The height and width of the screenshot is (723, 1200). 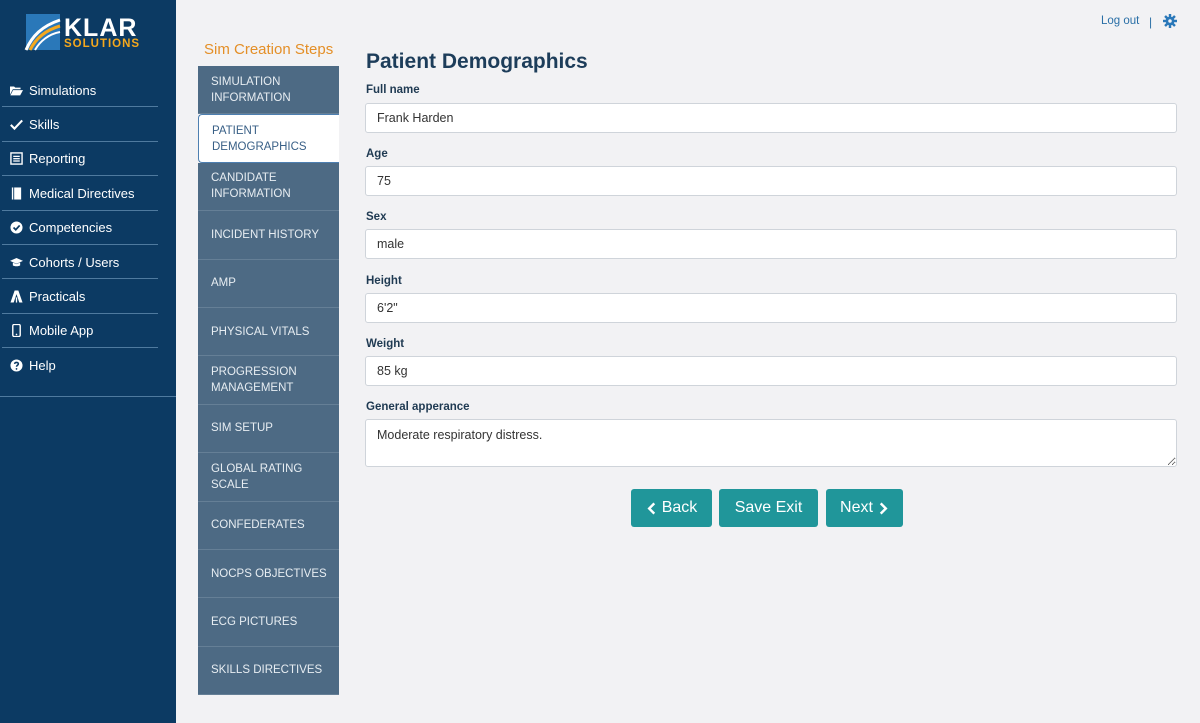 What do you see at coordinates (384, 281) in the screenshot?
I see `height-label: Height` at bounding box center [384, 281].